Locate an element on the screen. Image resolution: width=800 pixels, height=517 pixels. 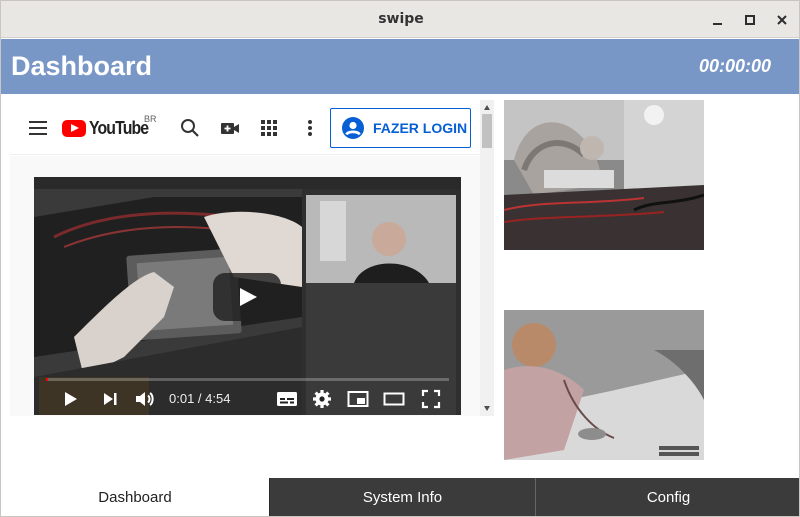
close-button is located at coordinates (782, 20).